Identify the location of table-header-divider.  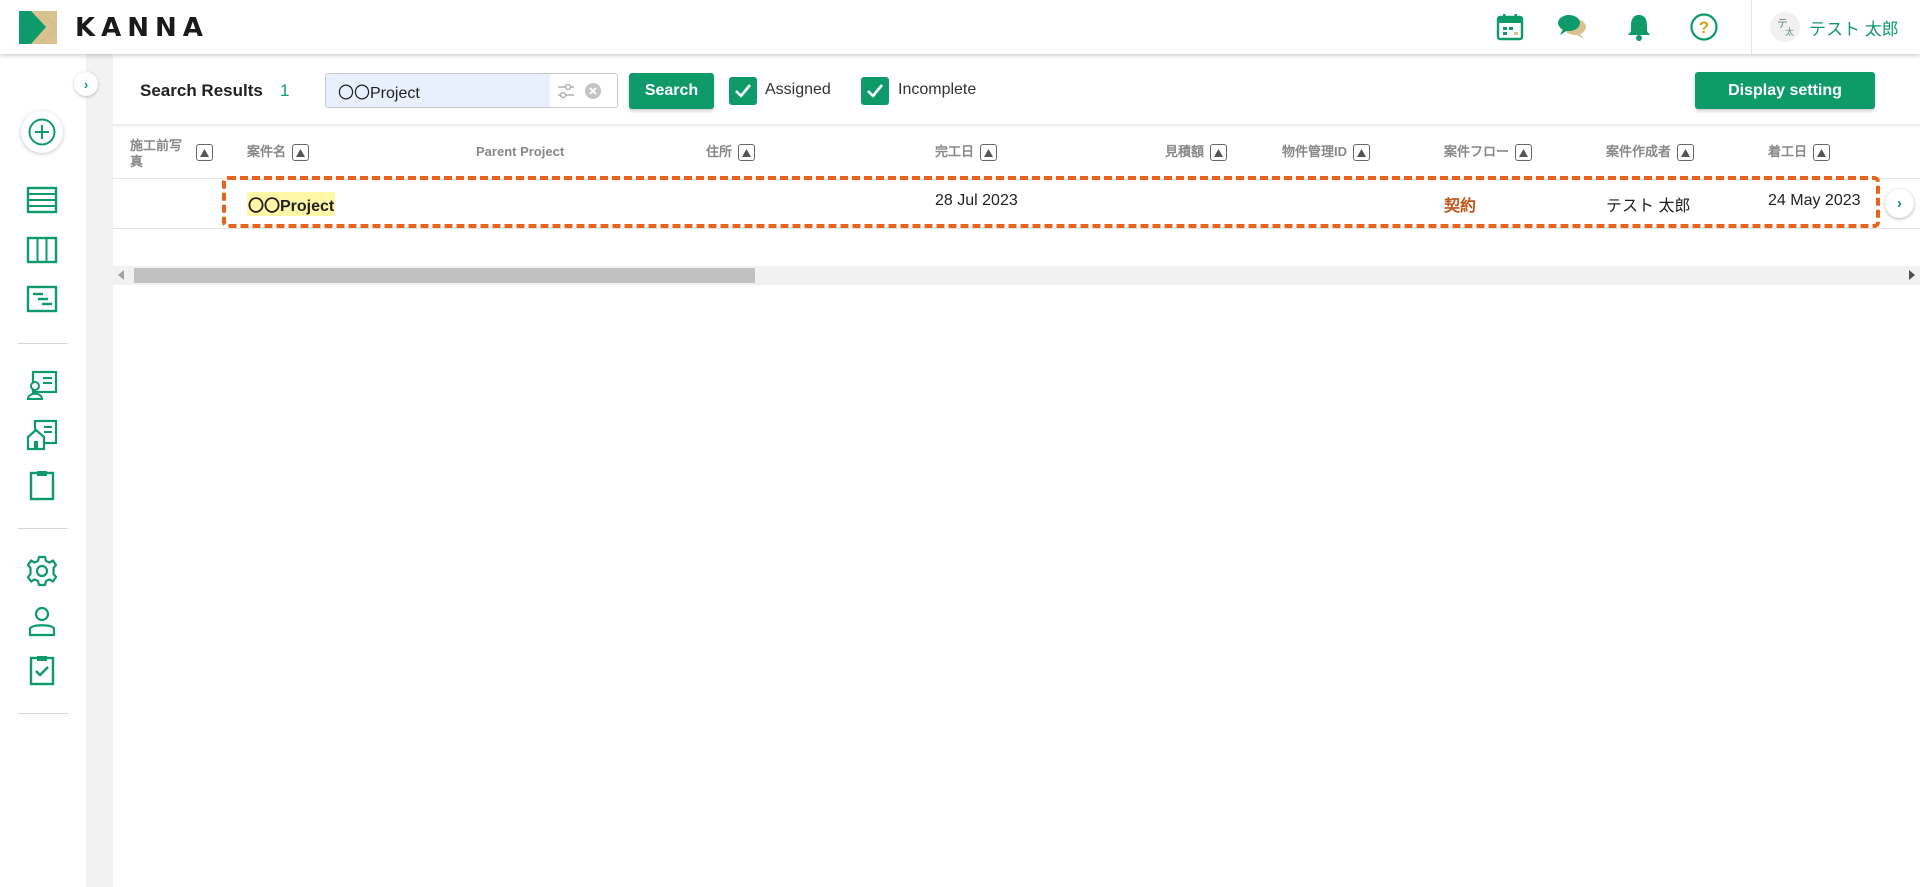
(1016, 178).